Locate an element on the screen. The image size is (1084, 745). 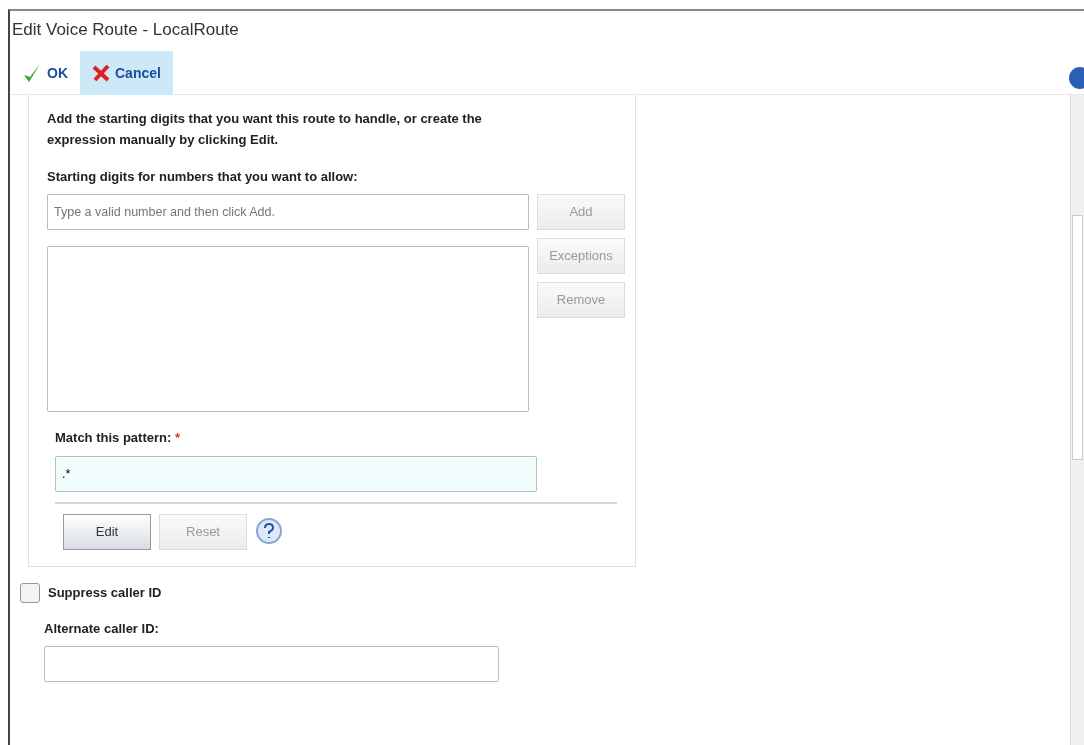
info-icon is located at coordinates (1076, 78).